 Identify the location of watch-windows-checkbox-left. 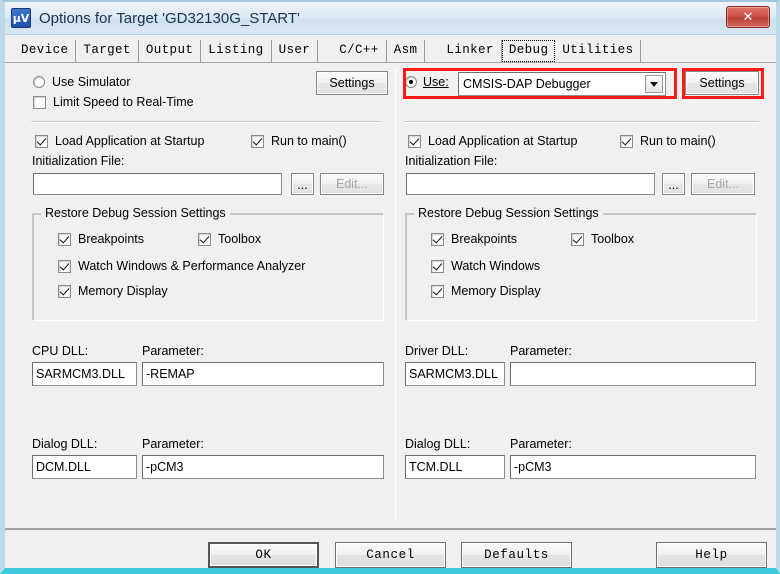
(64, 266).